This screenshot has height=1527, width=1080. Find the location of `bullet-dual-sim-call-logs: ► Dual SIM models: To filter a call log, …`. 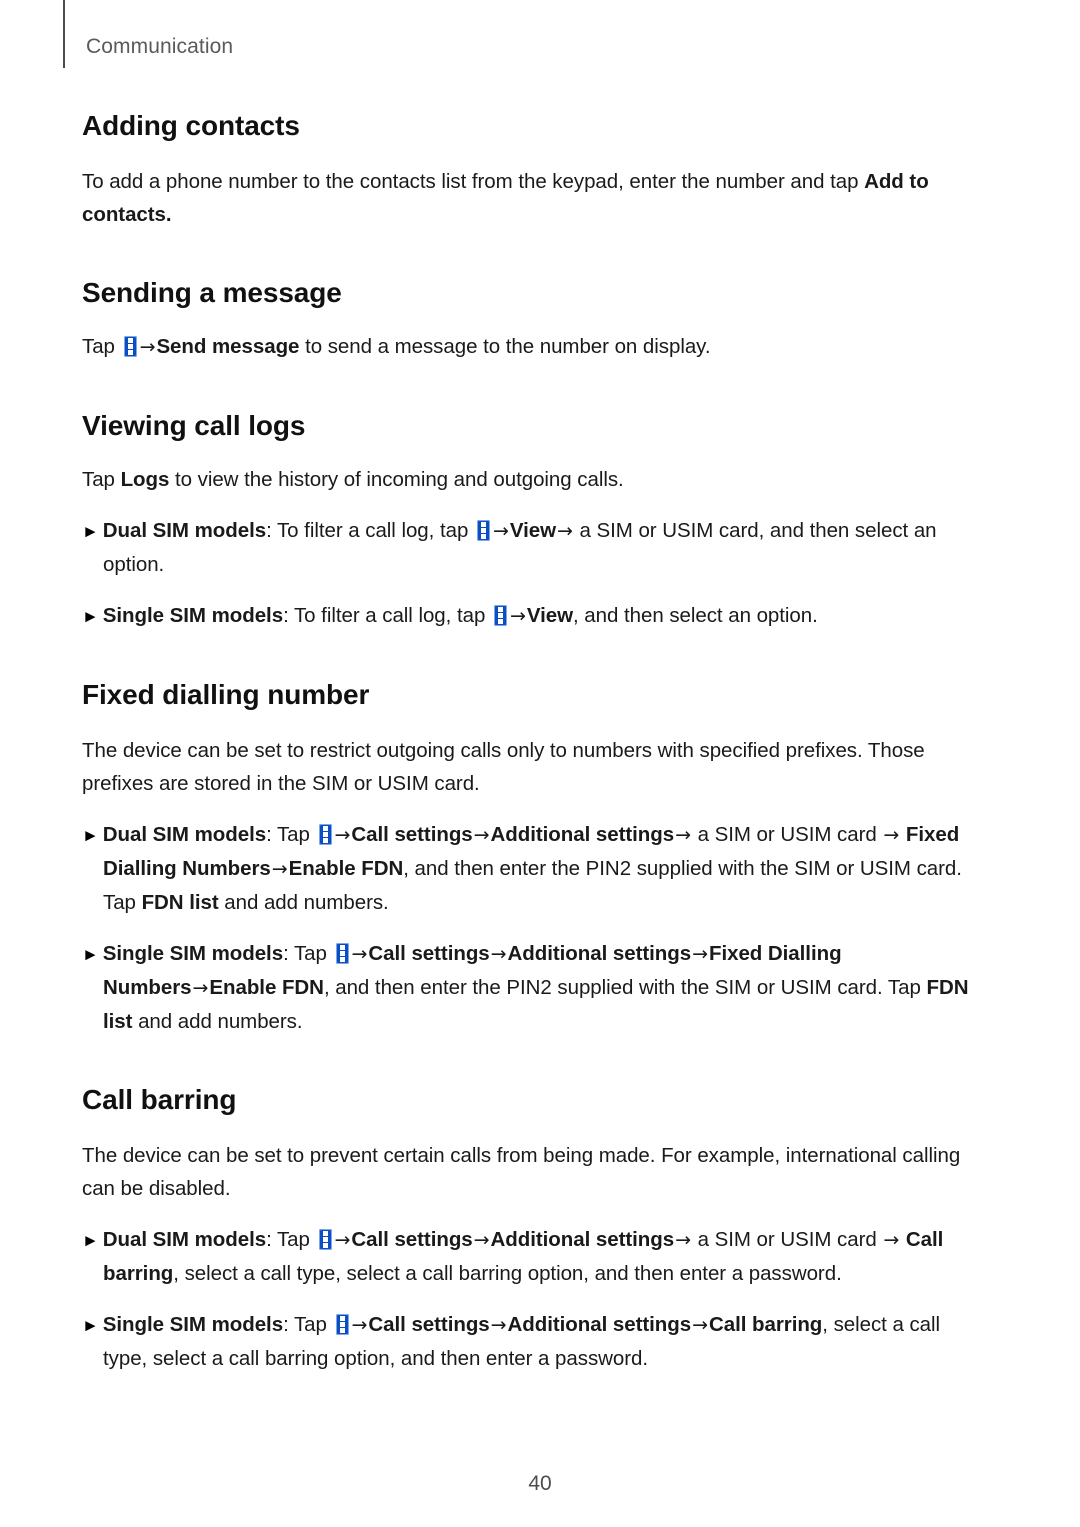

bullet-dual-sim-call-logs: ► Dual SIM models: To filter a call log, … is located at coordinates (532, 547).